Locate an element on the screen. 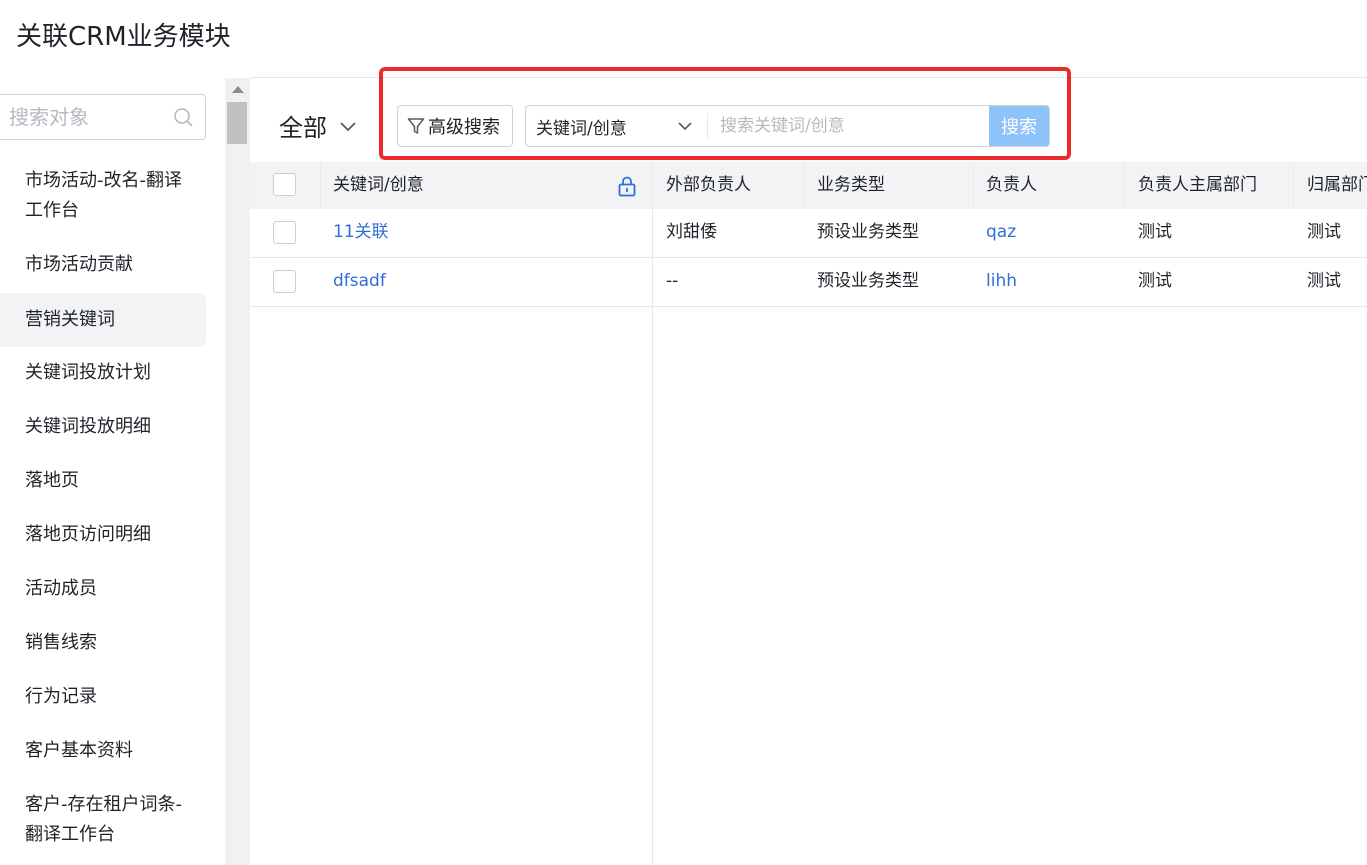 This screenshot has height=865, width=1367. column-header-dept: 归属部门 is located at coordinates (1337, 185).